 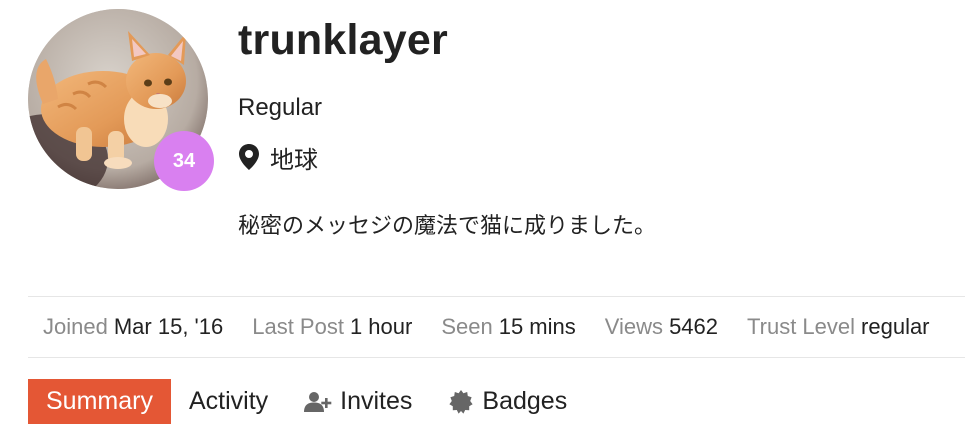 What do you see at coordinates (381, 326) in the screenshot?
I see `stat-value: 1 hour` at bounding box center [381, 326].